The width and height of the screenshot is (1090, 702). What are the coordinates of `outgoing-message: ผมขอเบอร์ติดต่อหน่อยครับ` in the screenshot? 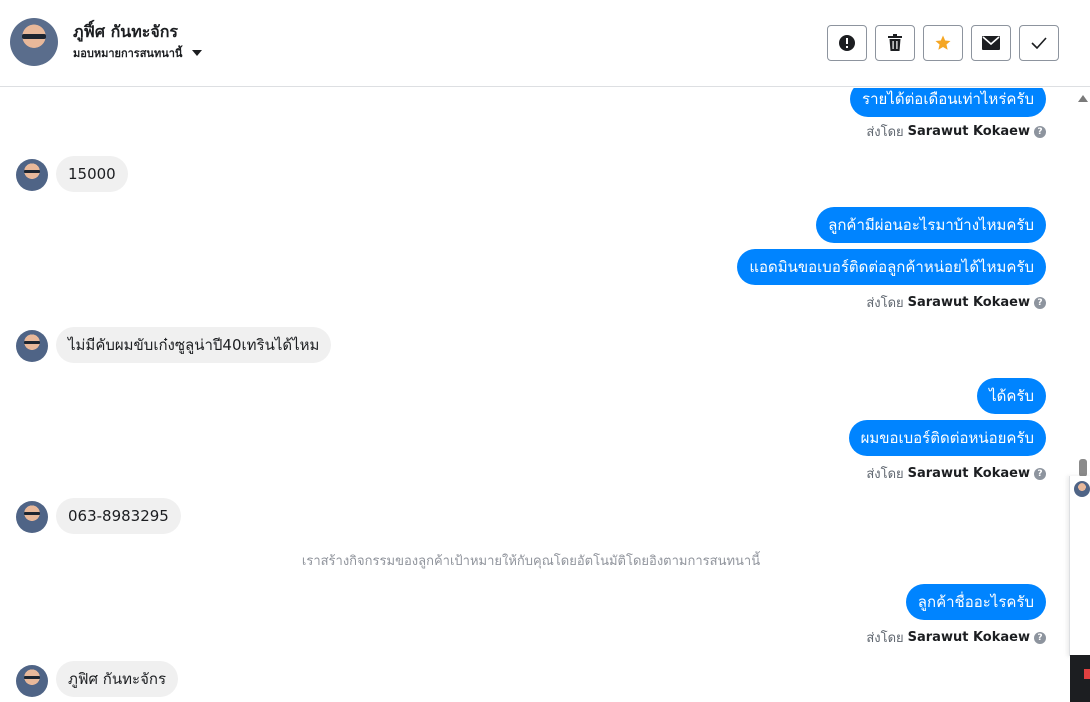 It's located at (947, 438).